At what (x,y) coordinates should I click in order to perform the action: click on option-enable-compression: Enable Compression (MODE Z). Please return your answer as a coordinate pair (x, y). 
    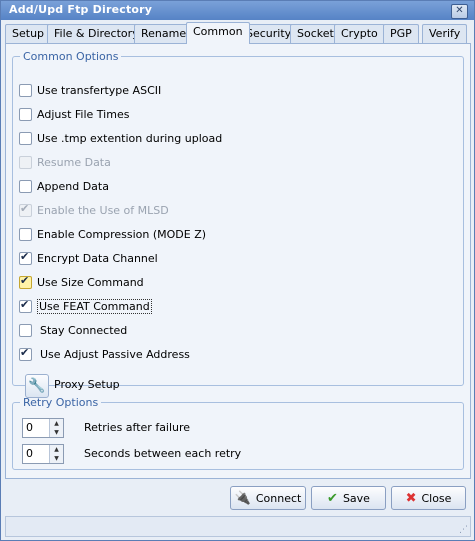
    Looking at the image, I should click on (112, 234).